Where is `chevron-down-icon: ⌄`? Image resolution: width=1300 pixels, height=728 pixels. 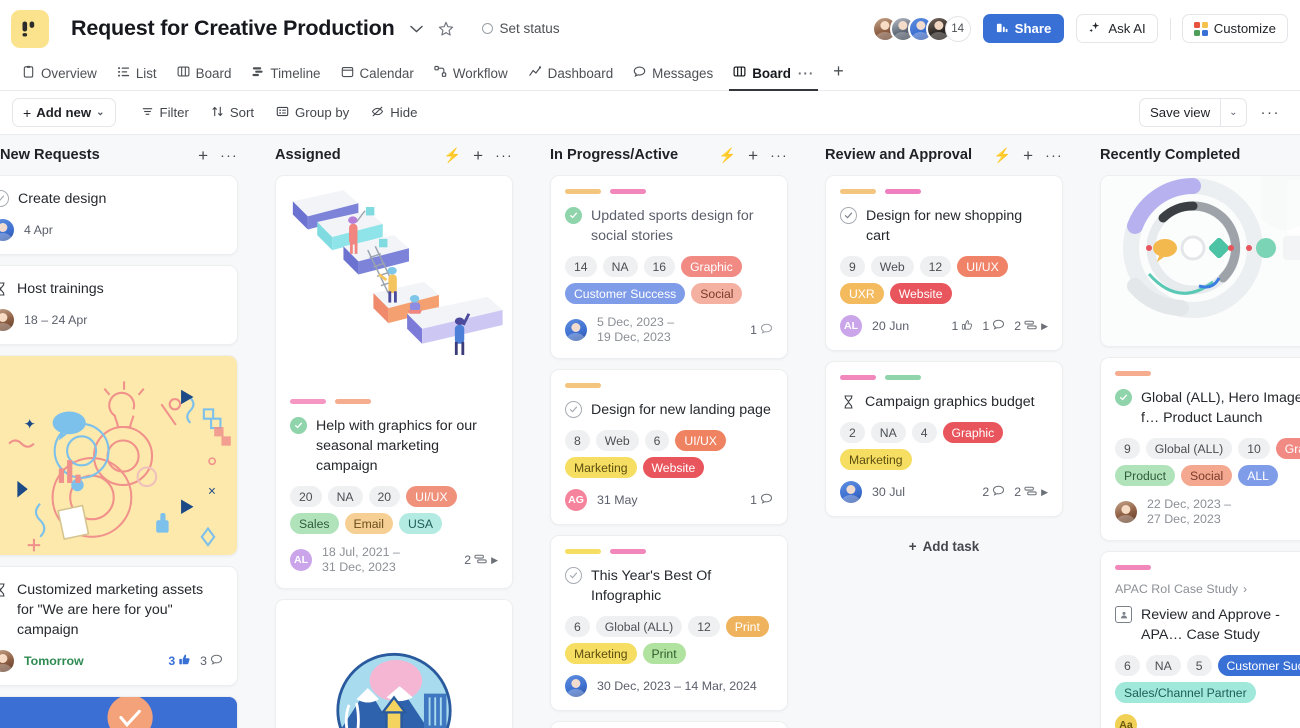
chevron-down-icon: ⌄ is located at coordinates (1233, 112).